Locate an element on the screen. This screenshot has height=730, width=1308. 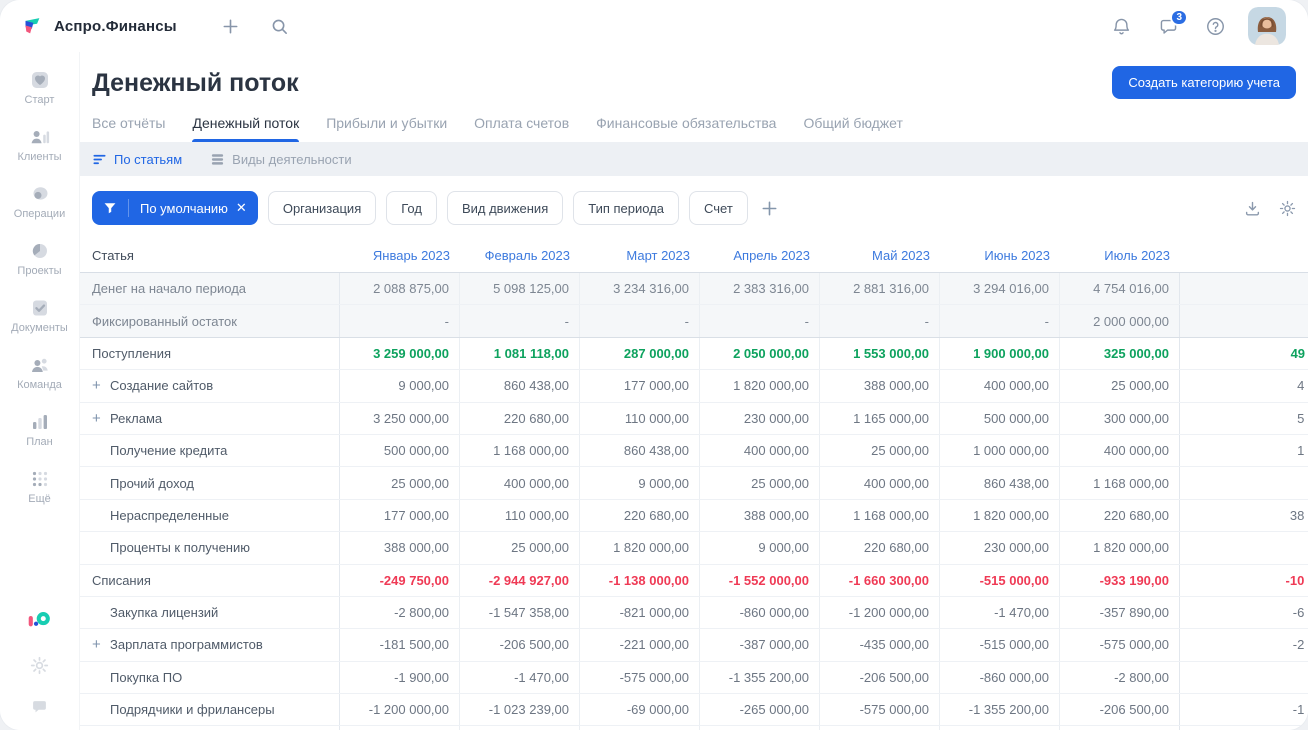
sidebar-item-start: Старт is located at coordinates (40, 88).